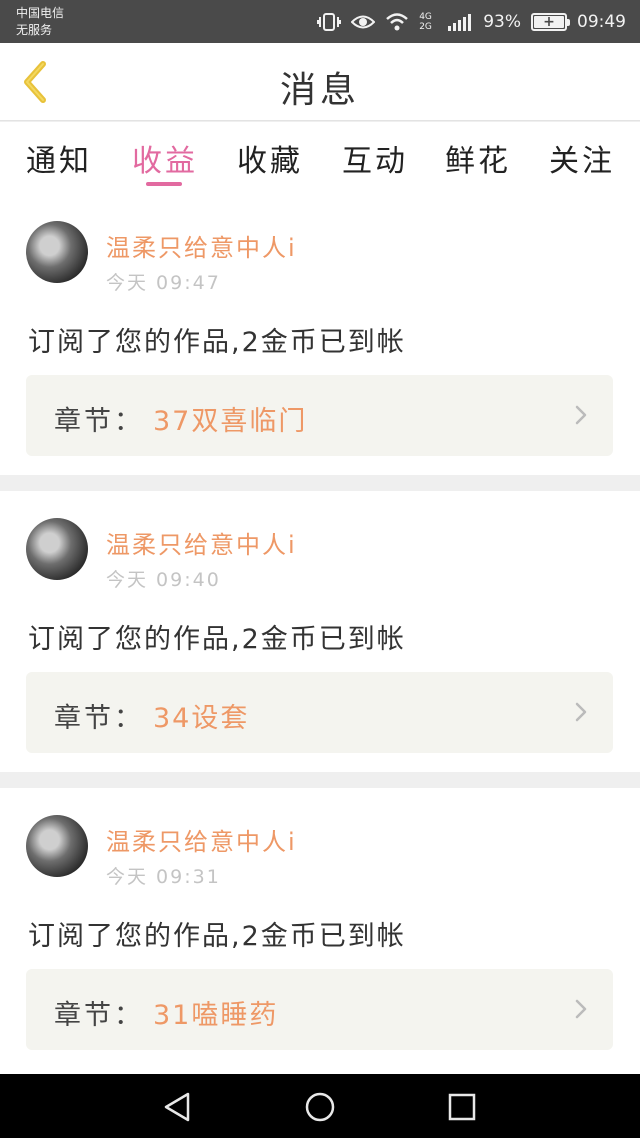 The width and height of the screenshot is (640, 1138). Describe the element at coordinates (270, 158) in the screenshot. I see `tab-favorites: 收藏` at that location.